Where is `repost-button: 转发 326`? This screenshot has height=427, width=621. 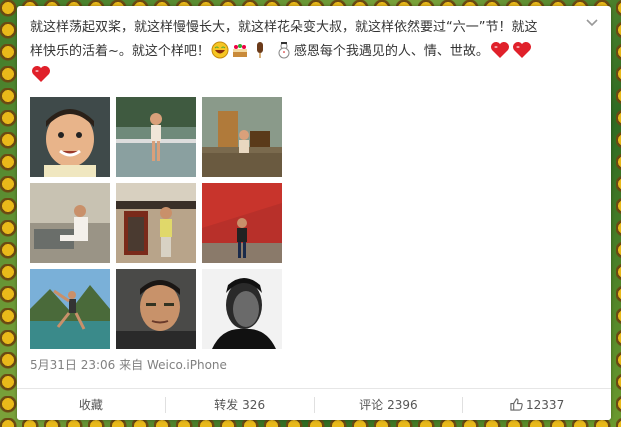
repost-button: 转发 326 is located at coordinates (240, 405).